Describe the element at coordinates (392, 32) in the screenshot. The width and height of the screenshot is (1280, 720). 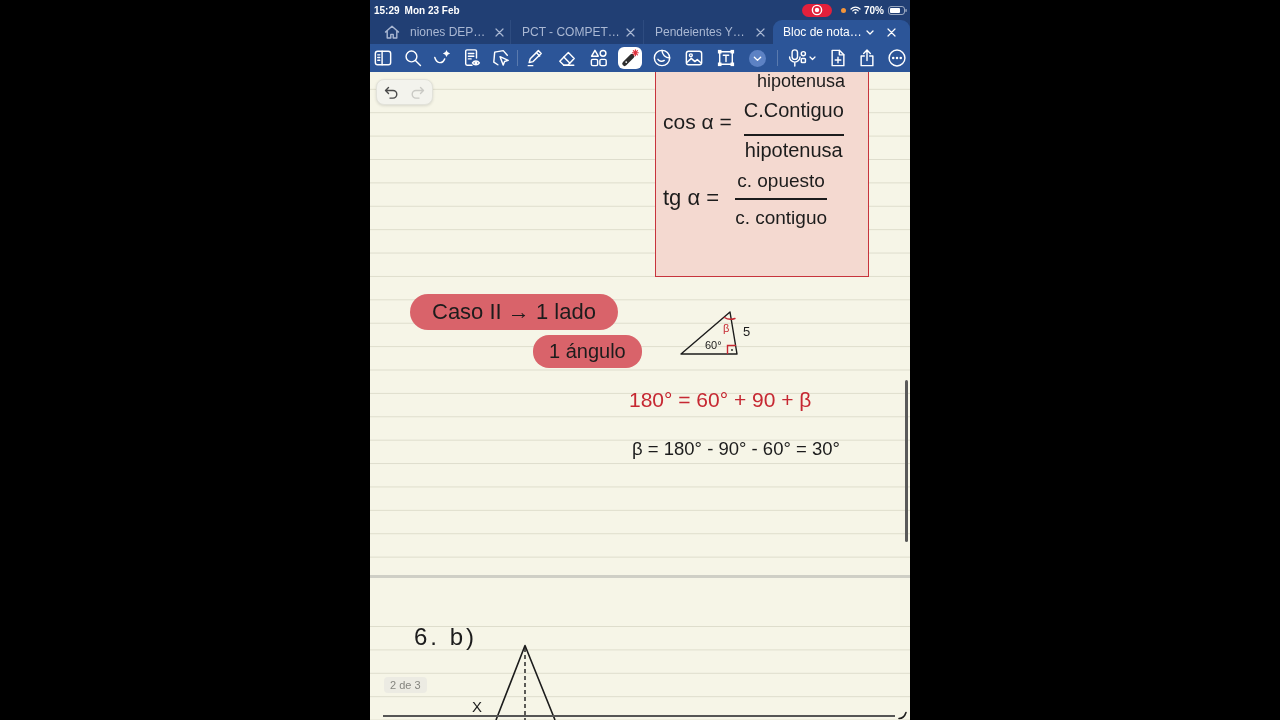
I see `home-icon` at that location.